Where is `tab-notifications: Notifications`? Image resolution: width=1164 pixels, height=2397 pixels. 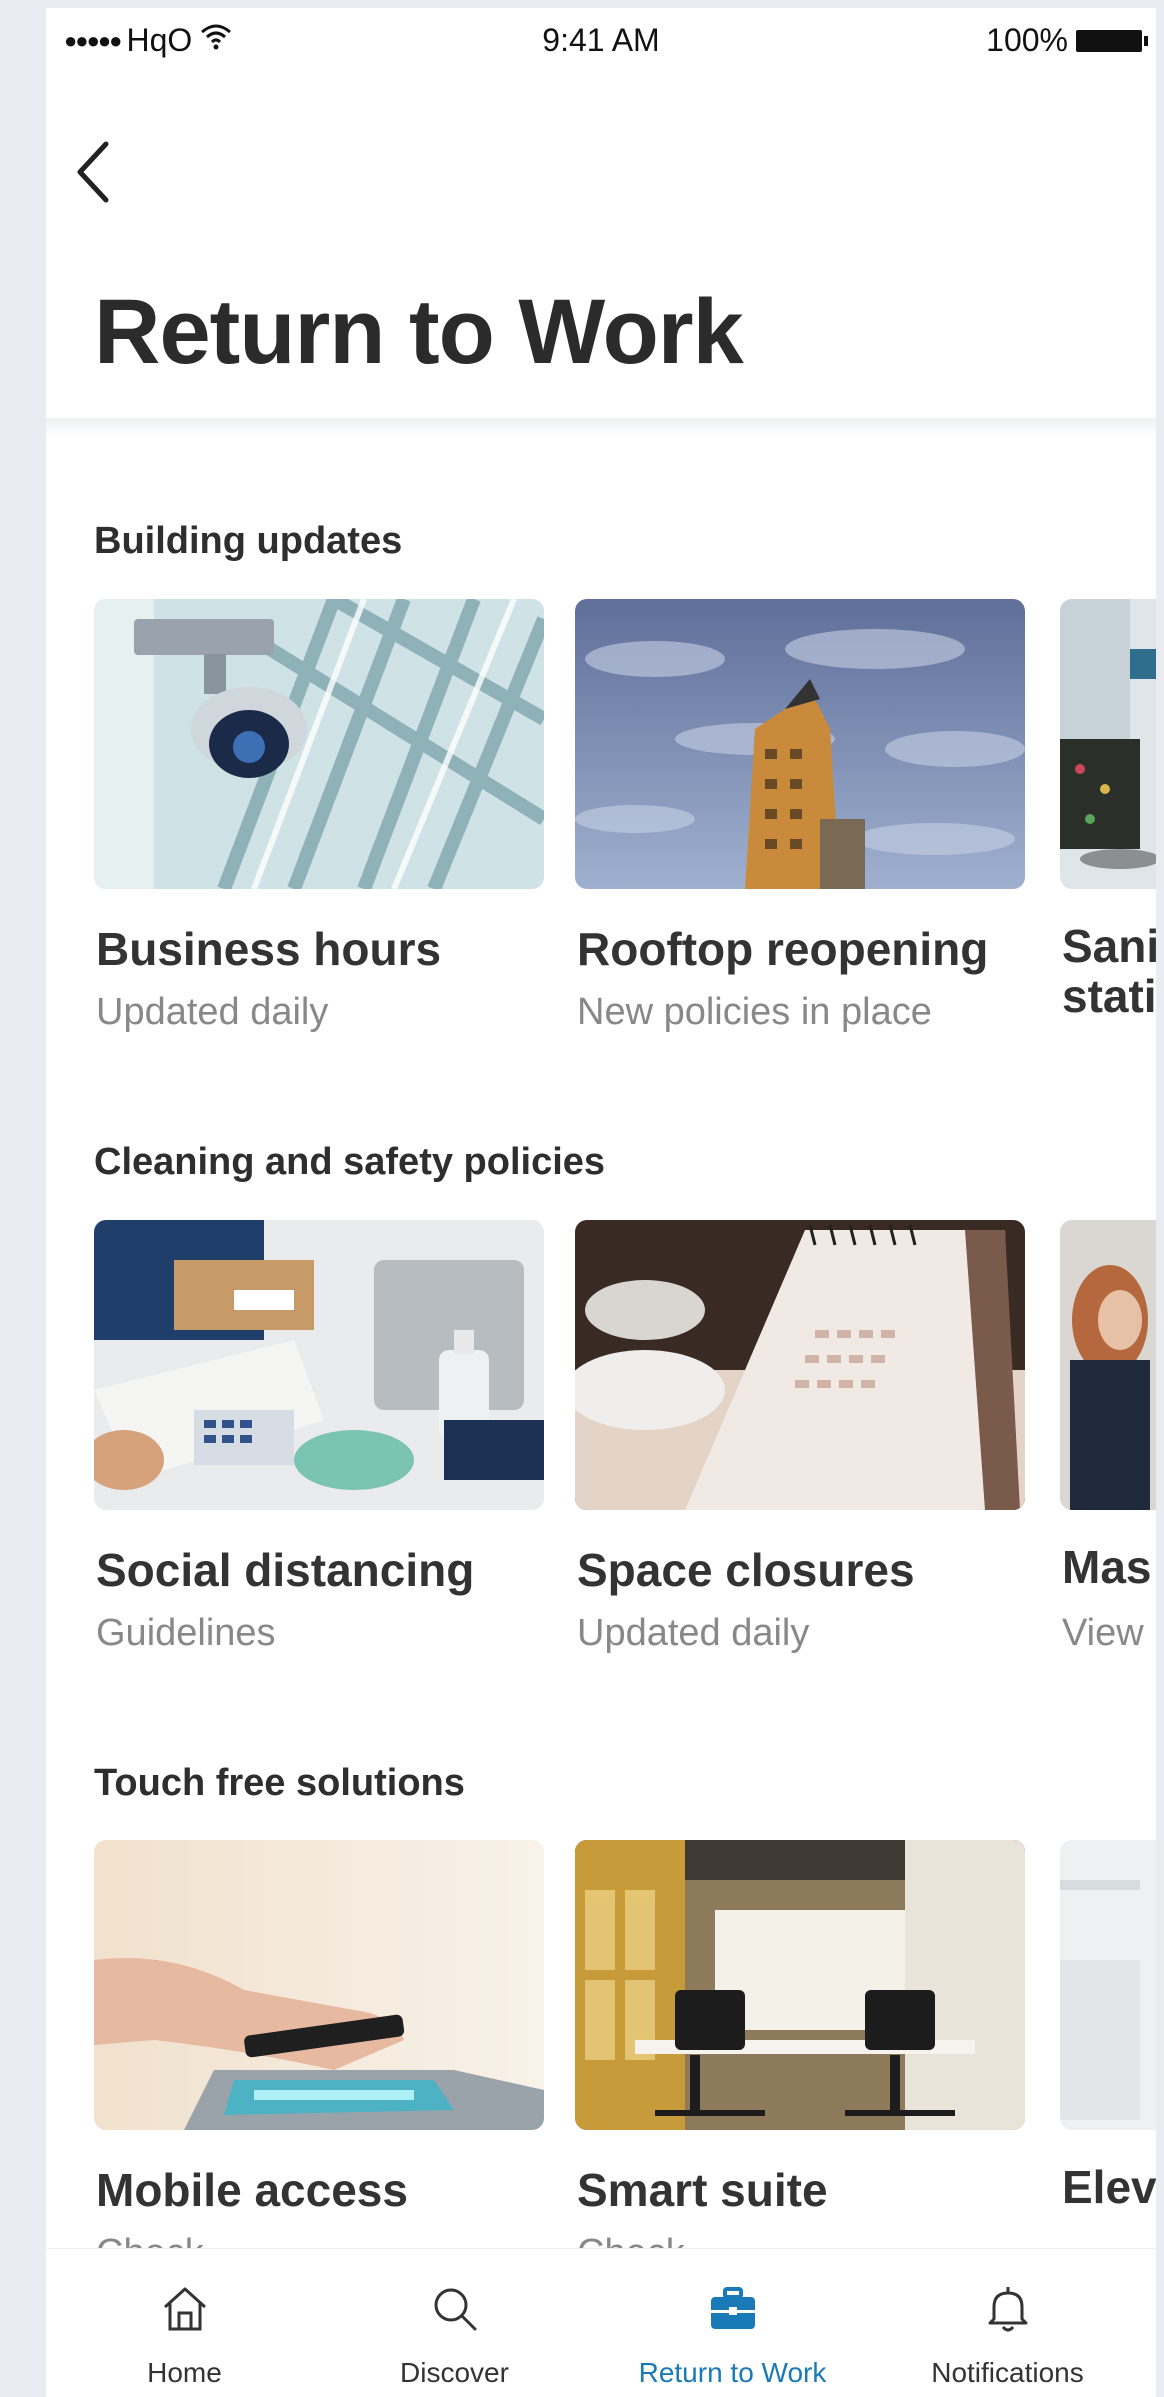
tab-notifications: Notifications is located at coordinates (1007, 2323).